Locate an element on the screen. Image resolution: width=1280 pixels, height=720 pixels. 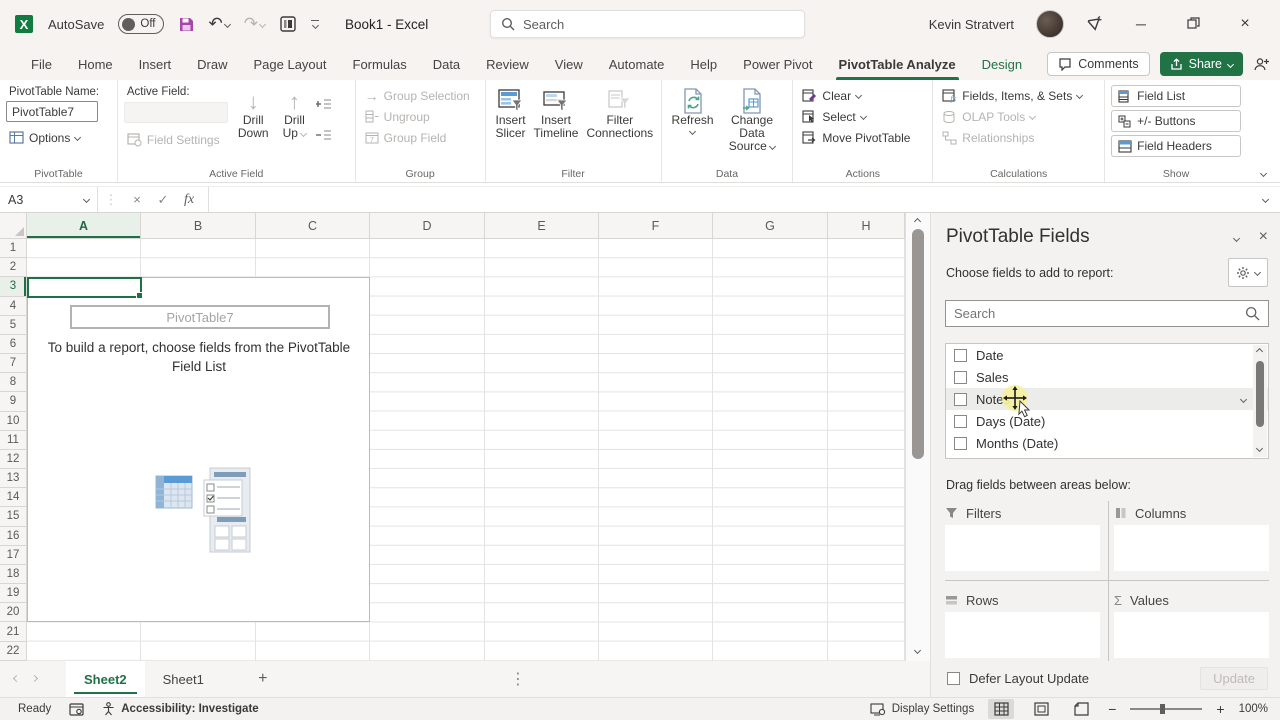
avatar is located at coordinates (1050, 24).